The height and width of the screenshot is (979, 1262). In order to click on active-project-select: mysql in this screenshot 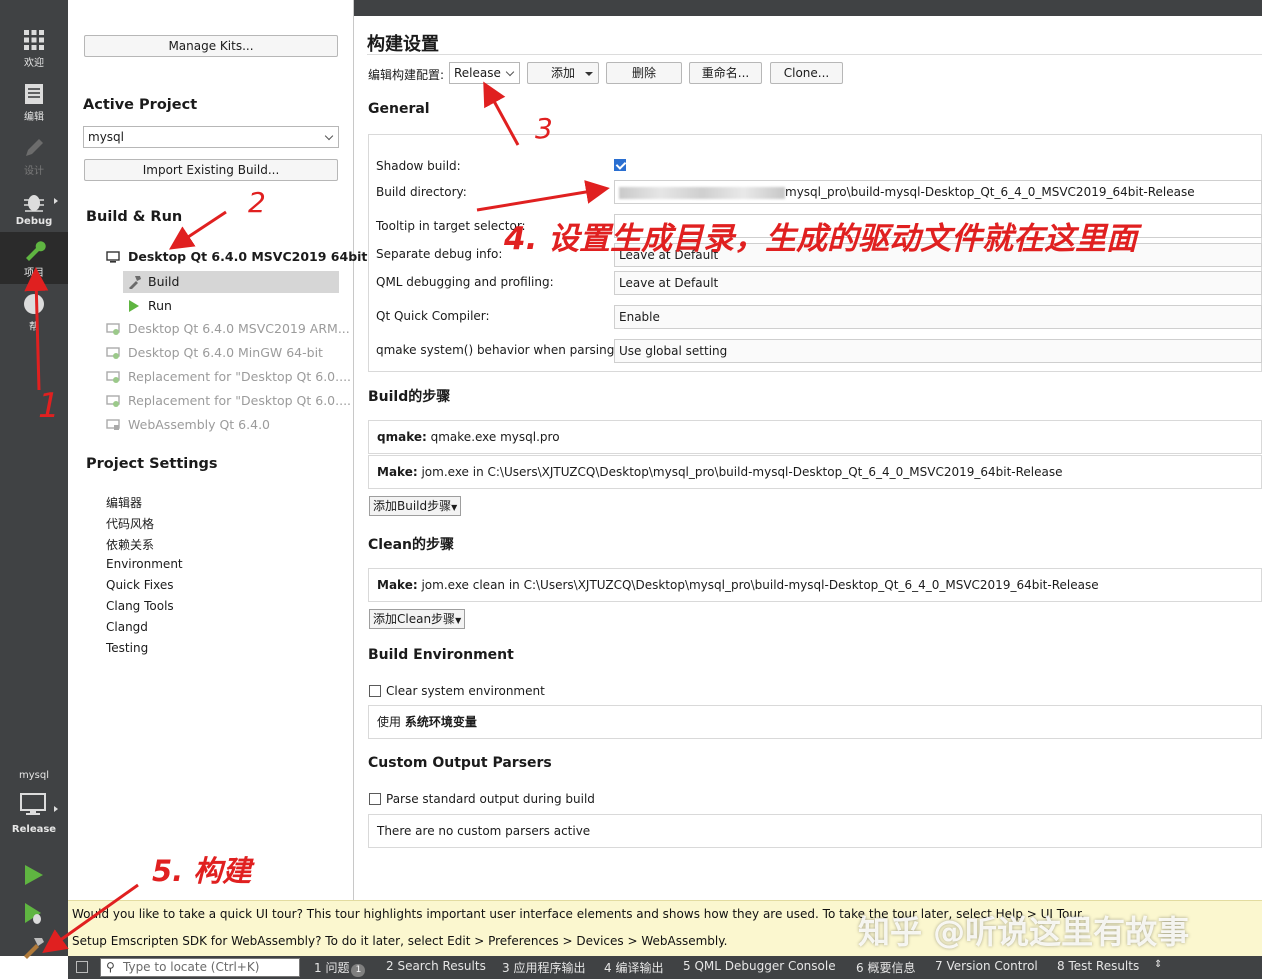, I will do `click(211, 137)`.